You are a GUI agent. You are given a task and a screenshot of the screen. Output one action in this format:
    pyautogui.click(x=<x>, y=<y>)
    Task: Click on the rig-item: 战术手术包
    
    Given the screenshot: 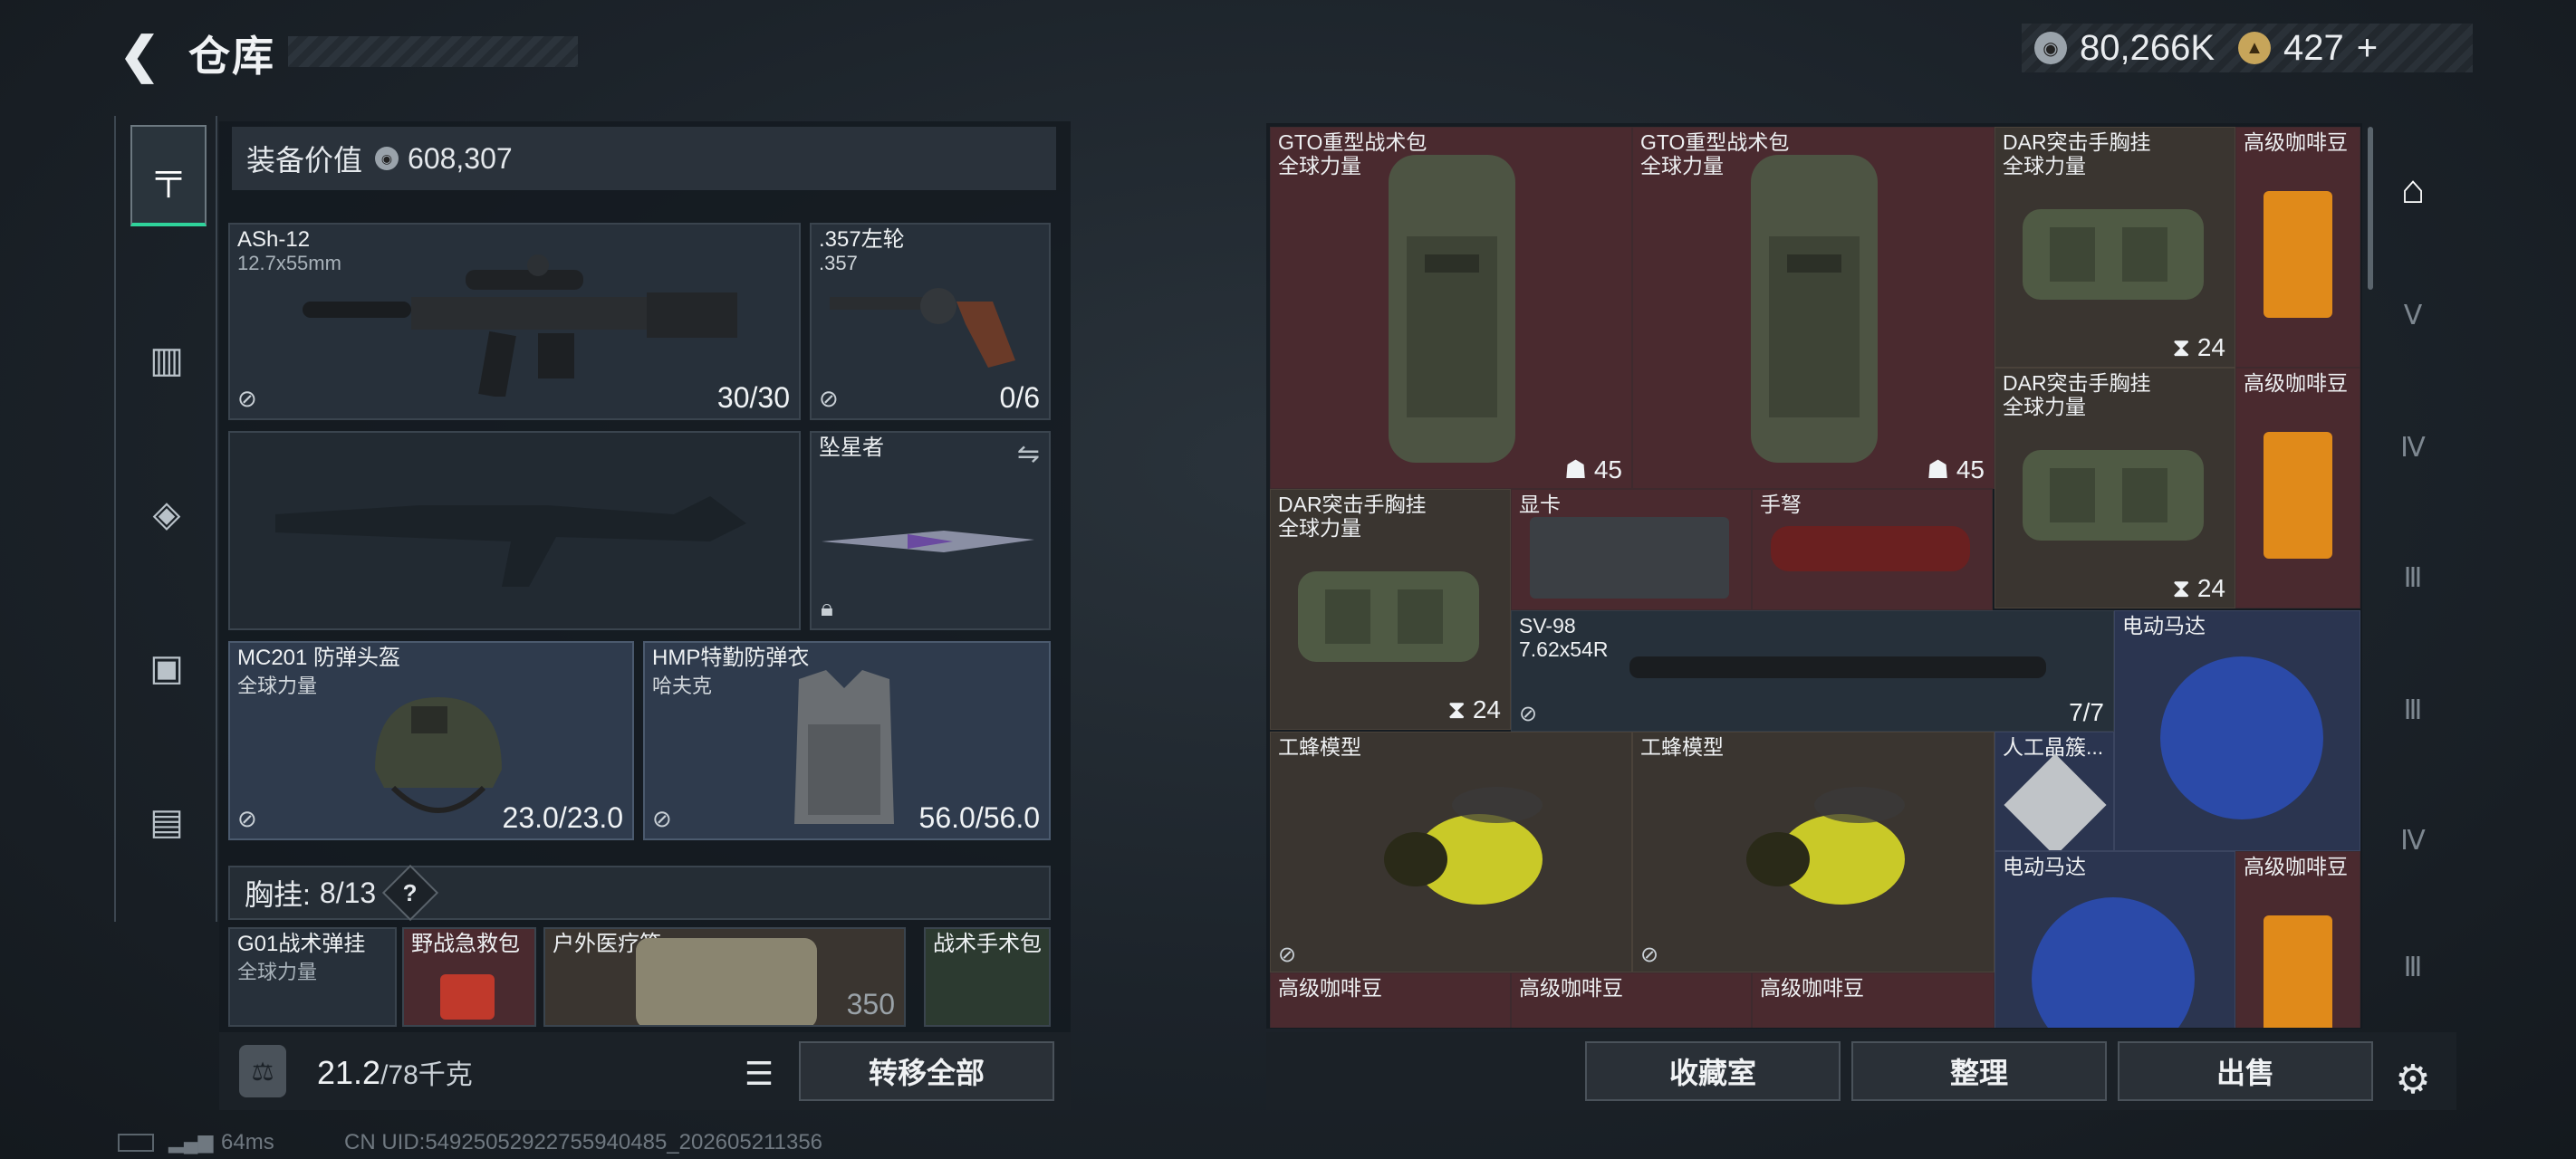 What is the action you would take?
    pyautogui.click(x=987, y=977)
    